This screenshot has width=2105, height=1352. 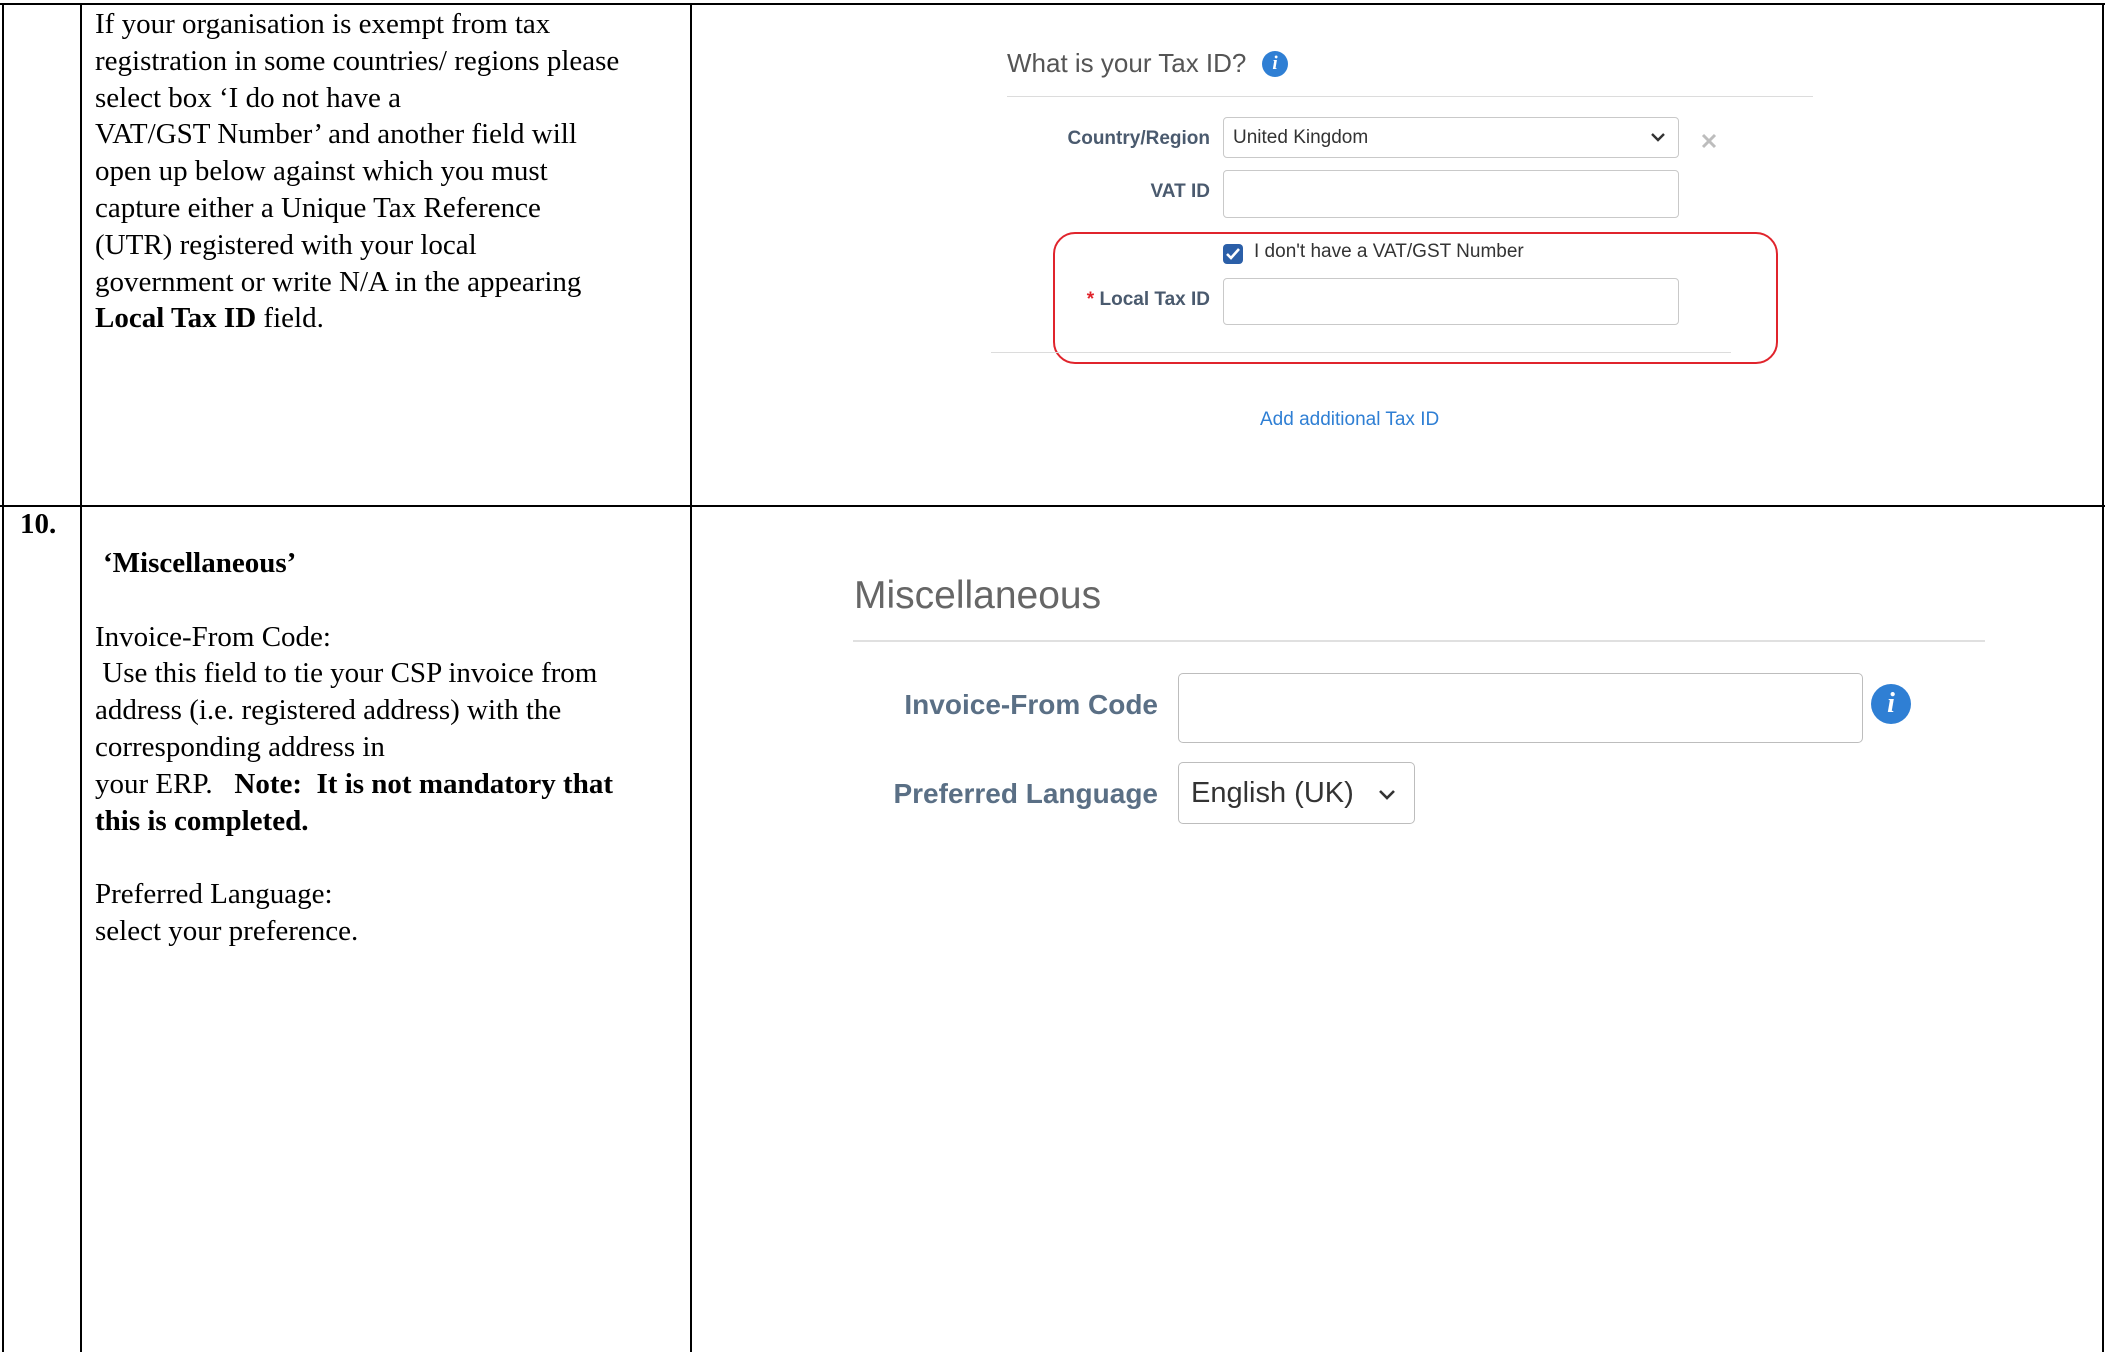 I want to click on column-divider-number, so click(x=81, y=678).